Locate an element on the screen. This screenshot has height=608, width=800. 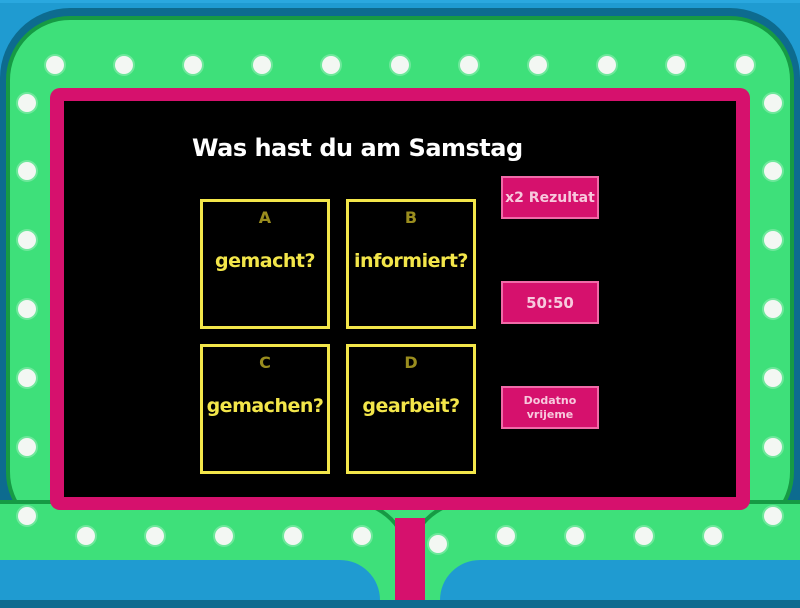
answer-a-button: A gemacht? is located at coordinates (265, 264).